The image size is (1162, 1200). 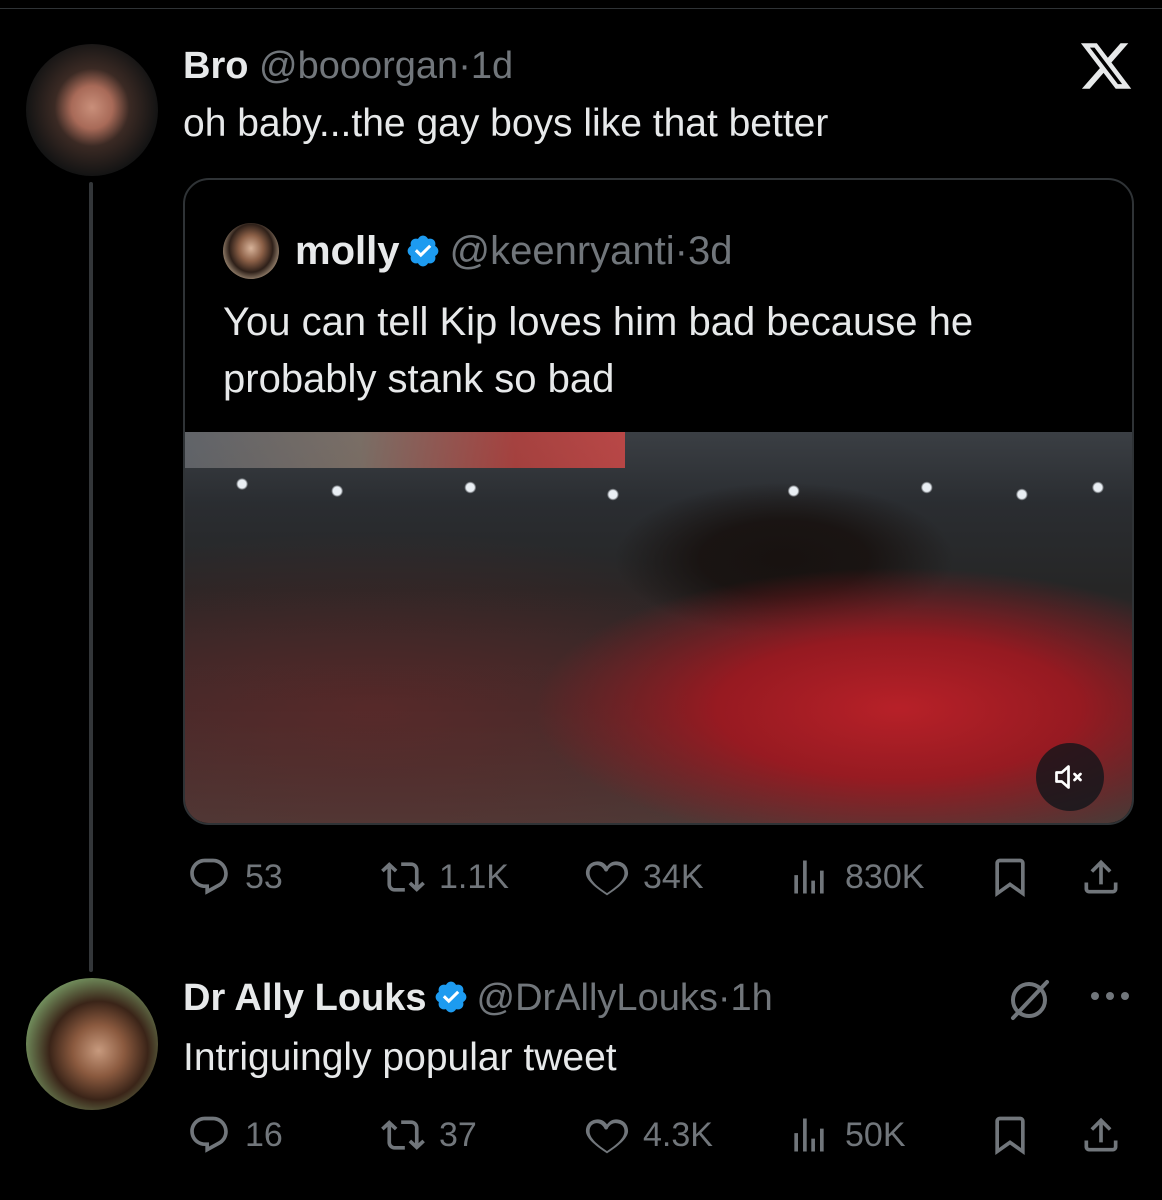 What do you see at coordinates (597, 998) in the screenshot?
I see `author-handle: @DrAllyLouks` at bounding box center [597, 998].